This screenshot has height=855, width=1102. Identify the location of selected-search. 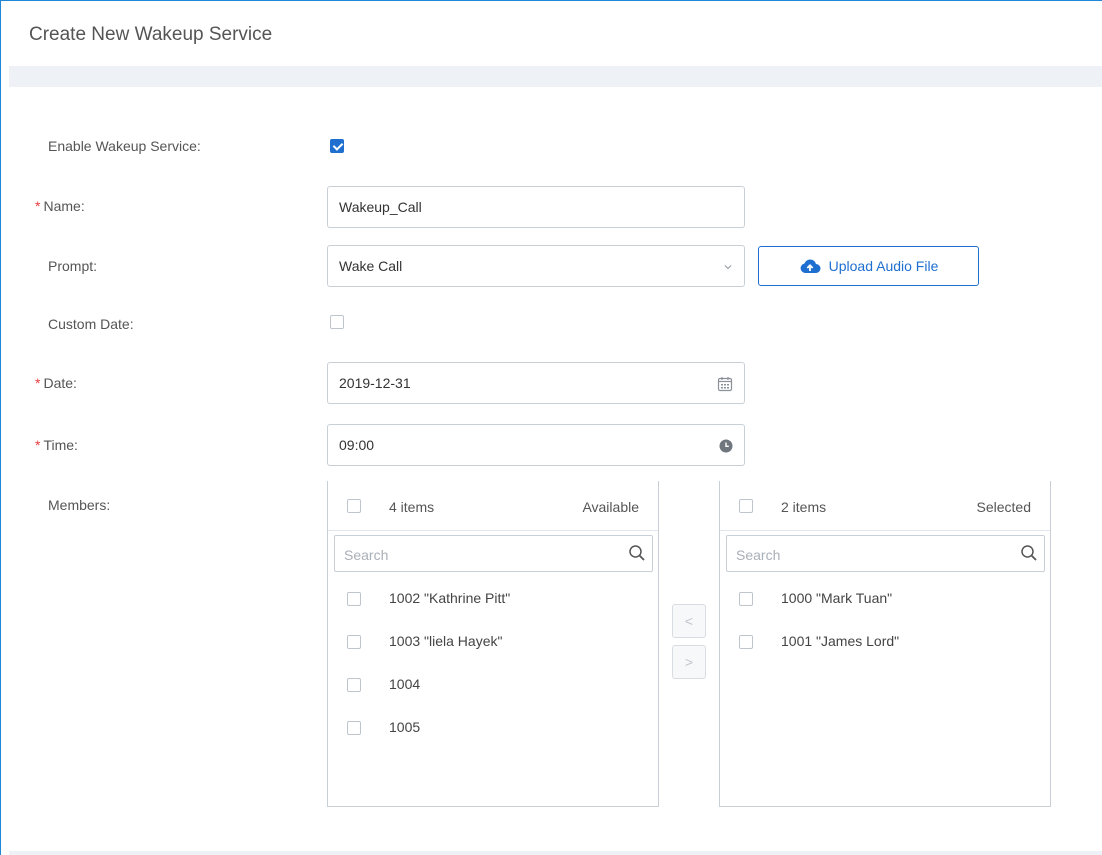
(885, 554).